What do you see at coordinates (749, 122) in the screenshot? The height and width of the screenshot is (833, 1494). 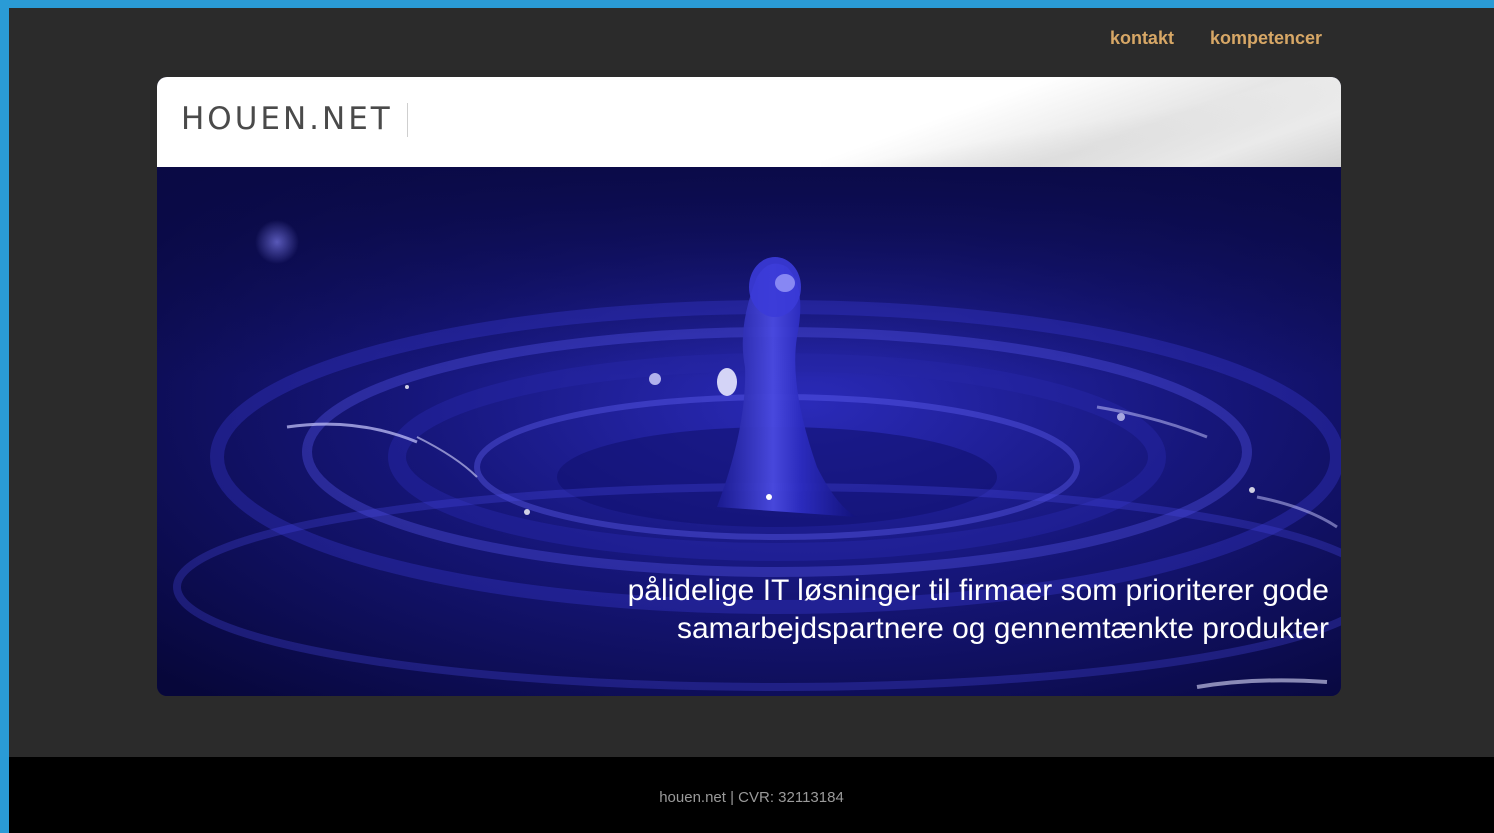 I see `card-header: HOUEN.NET` at bounding box center [749, 122].